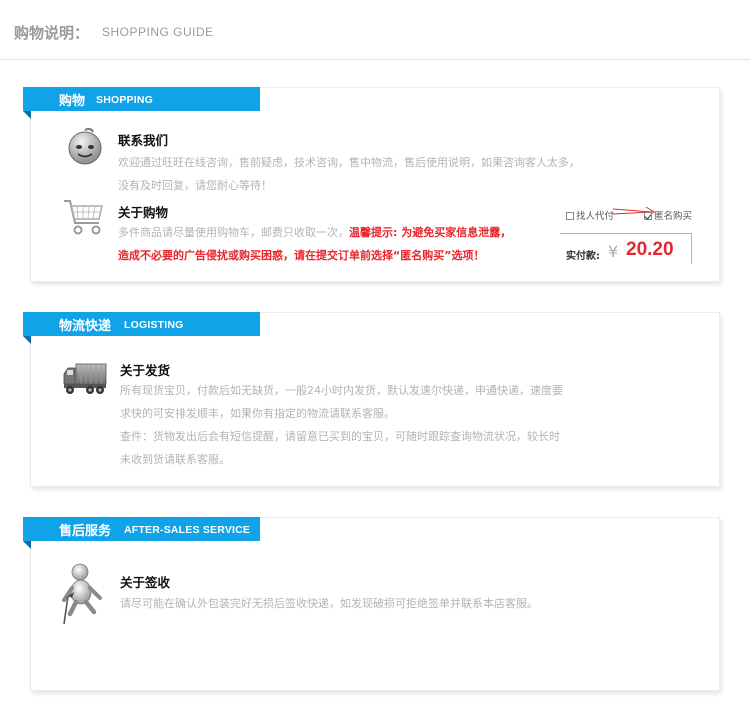 The width and height of the screenshot is (750, 708). I want to click on pay-for-me-option: 找人代付, so click(590, 215).